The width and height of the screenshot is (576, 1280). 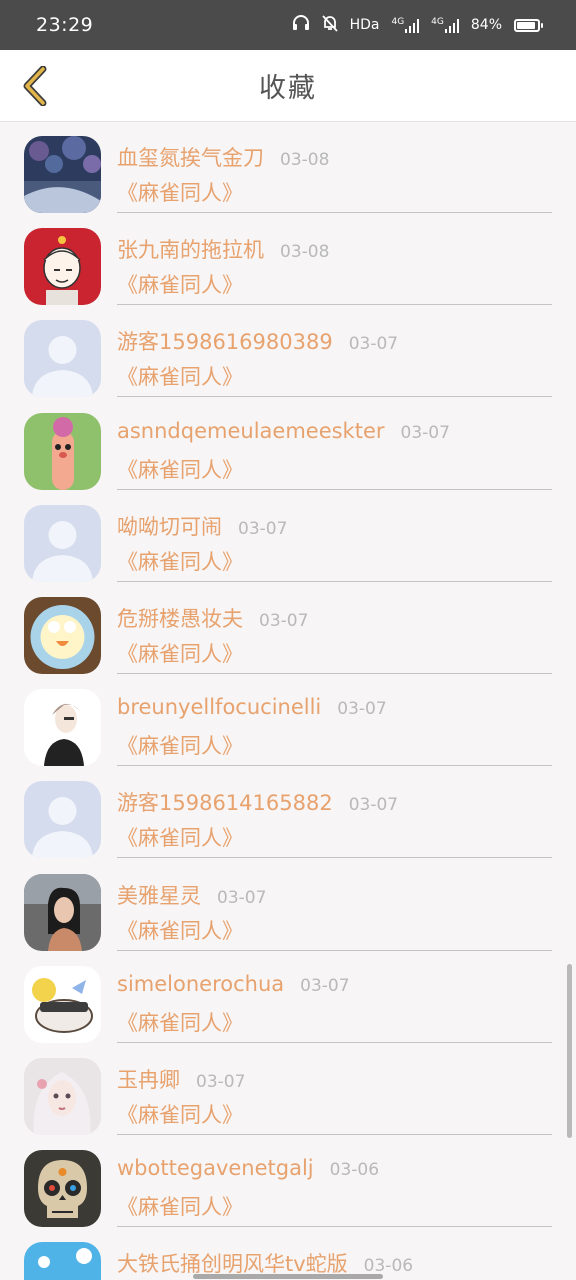 I want to click on network-type-label-2: 4G, so click(x=437, y=22).